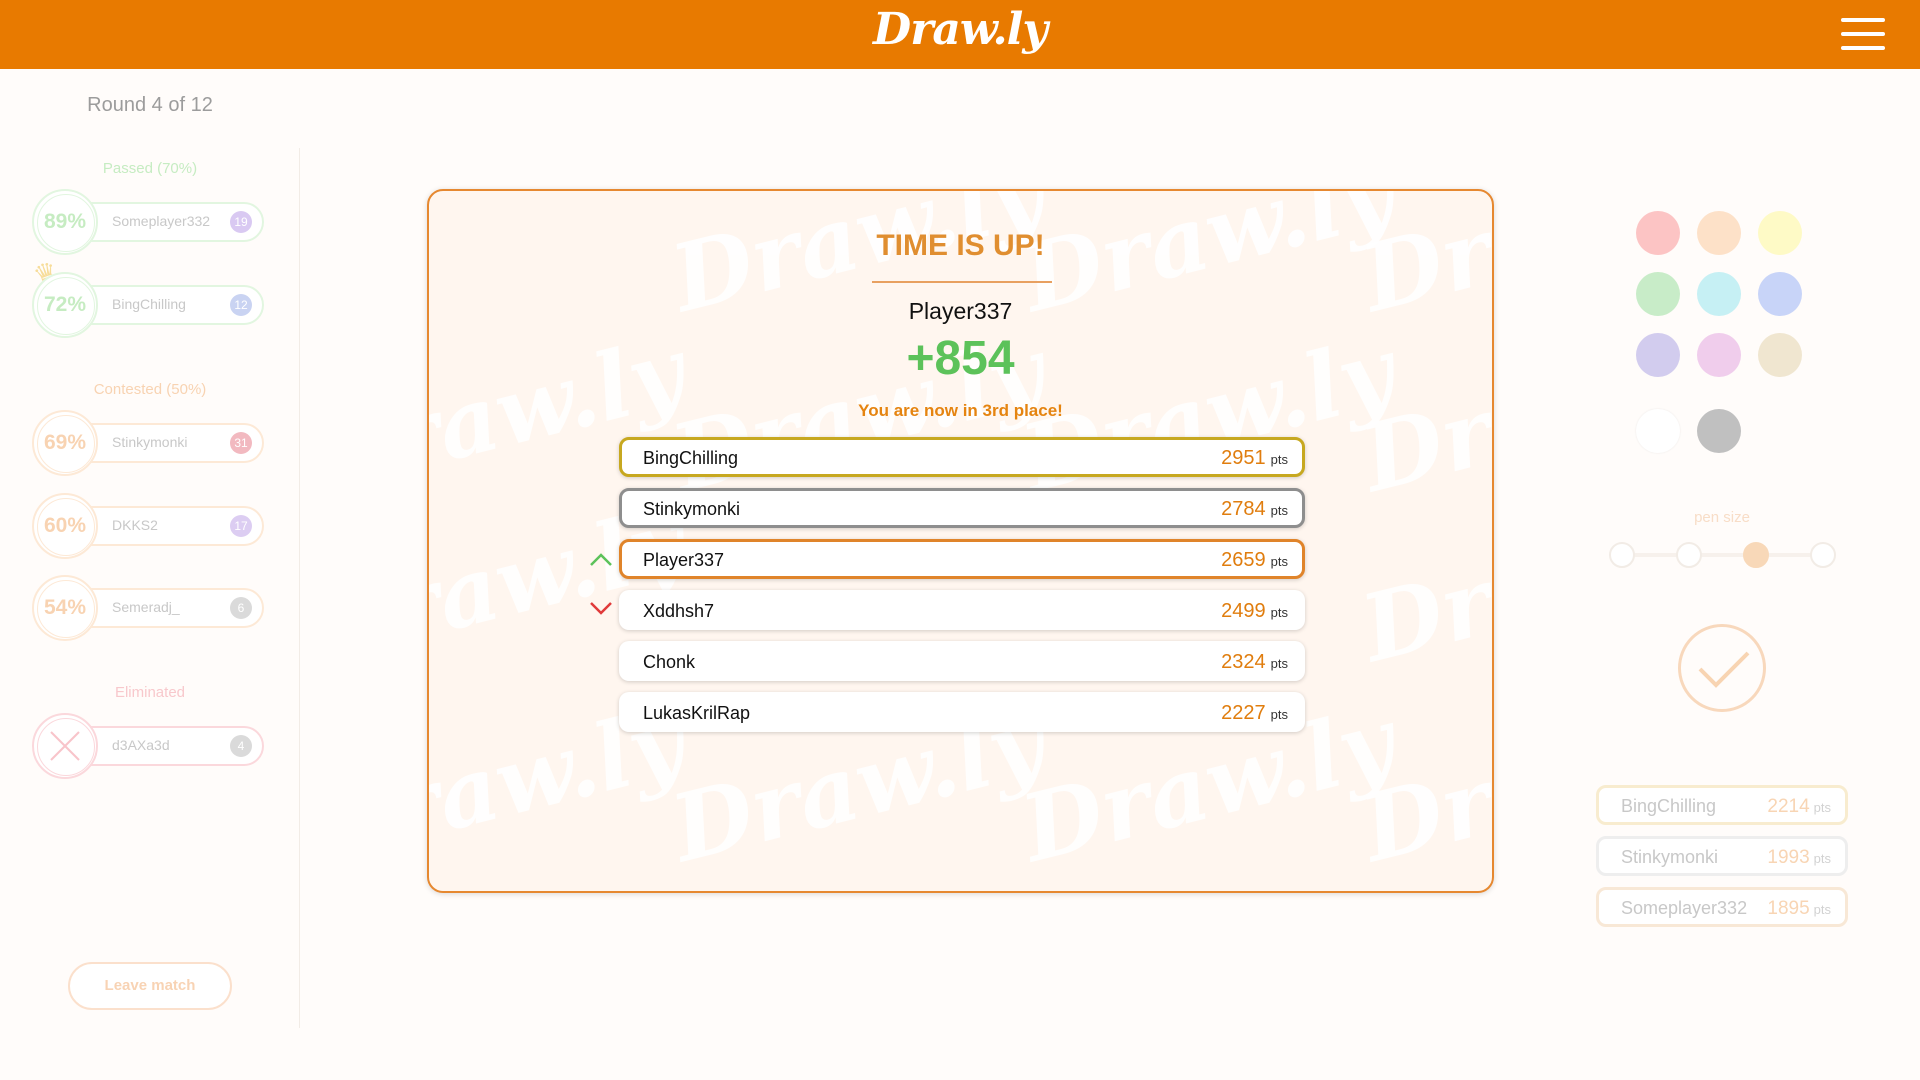 This screenshot has width=1920, height=1080. I want to click on score-delta: +854, so click(960, 358).